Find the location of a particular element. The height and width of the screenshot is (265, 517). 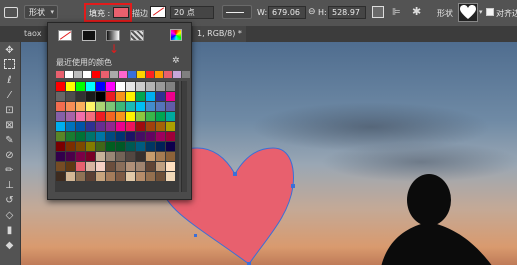

blur-tool-icon: ◆ is located at coordinates (9, 245).